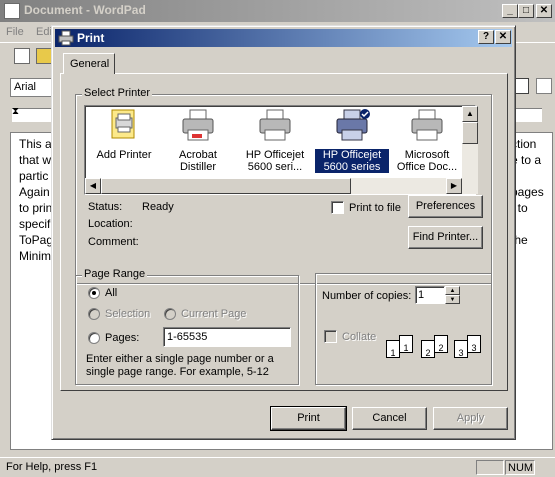 The image size is (555, 477). Describe the element at coordinates (454, 186) in the screenshot. I see `scroll-right-icon: ▶` at that location.